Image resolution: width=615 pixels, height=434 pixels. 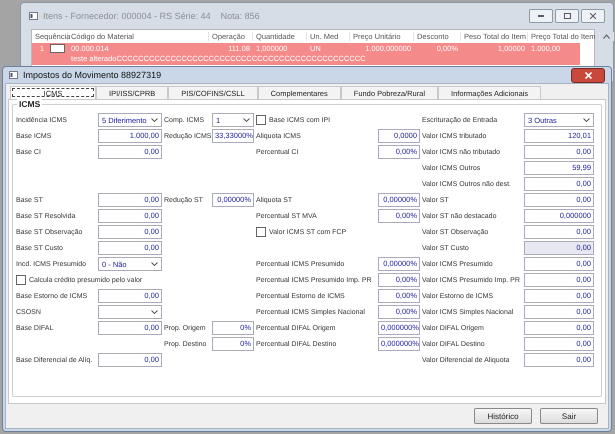 I want to click on minimize-icon, so click(x=541, y=16).